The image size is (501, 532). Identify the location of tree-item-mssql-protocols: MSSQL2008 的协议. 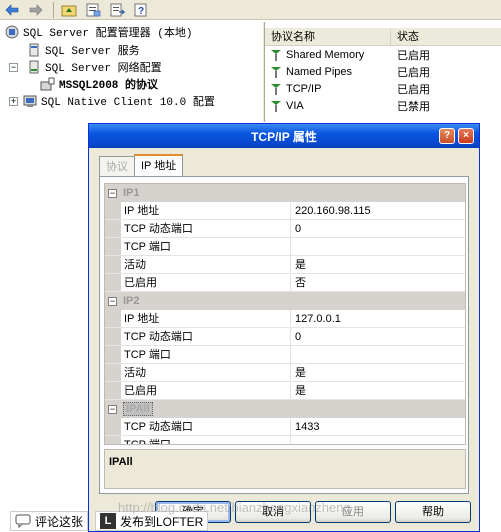
(99, 84).